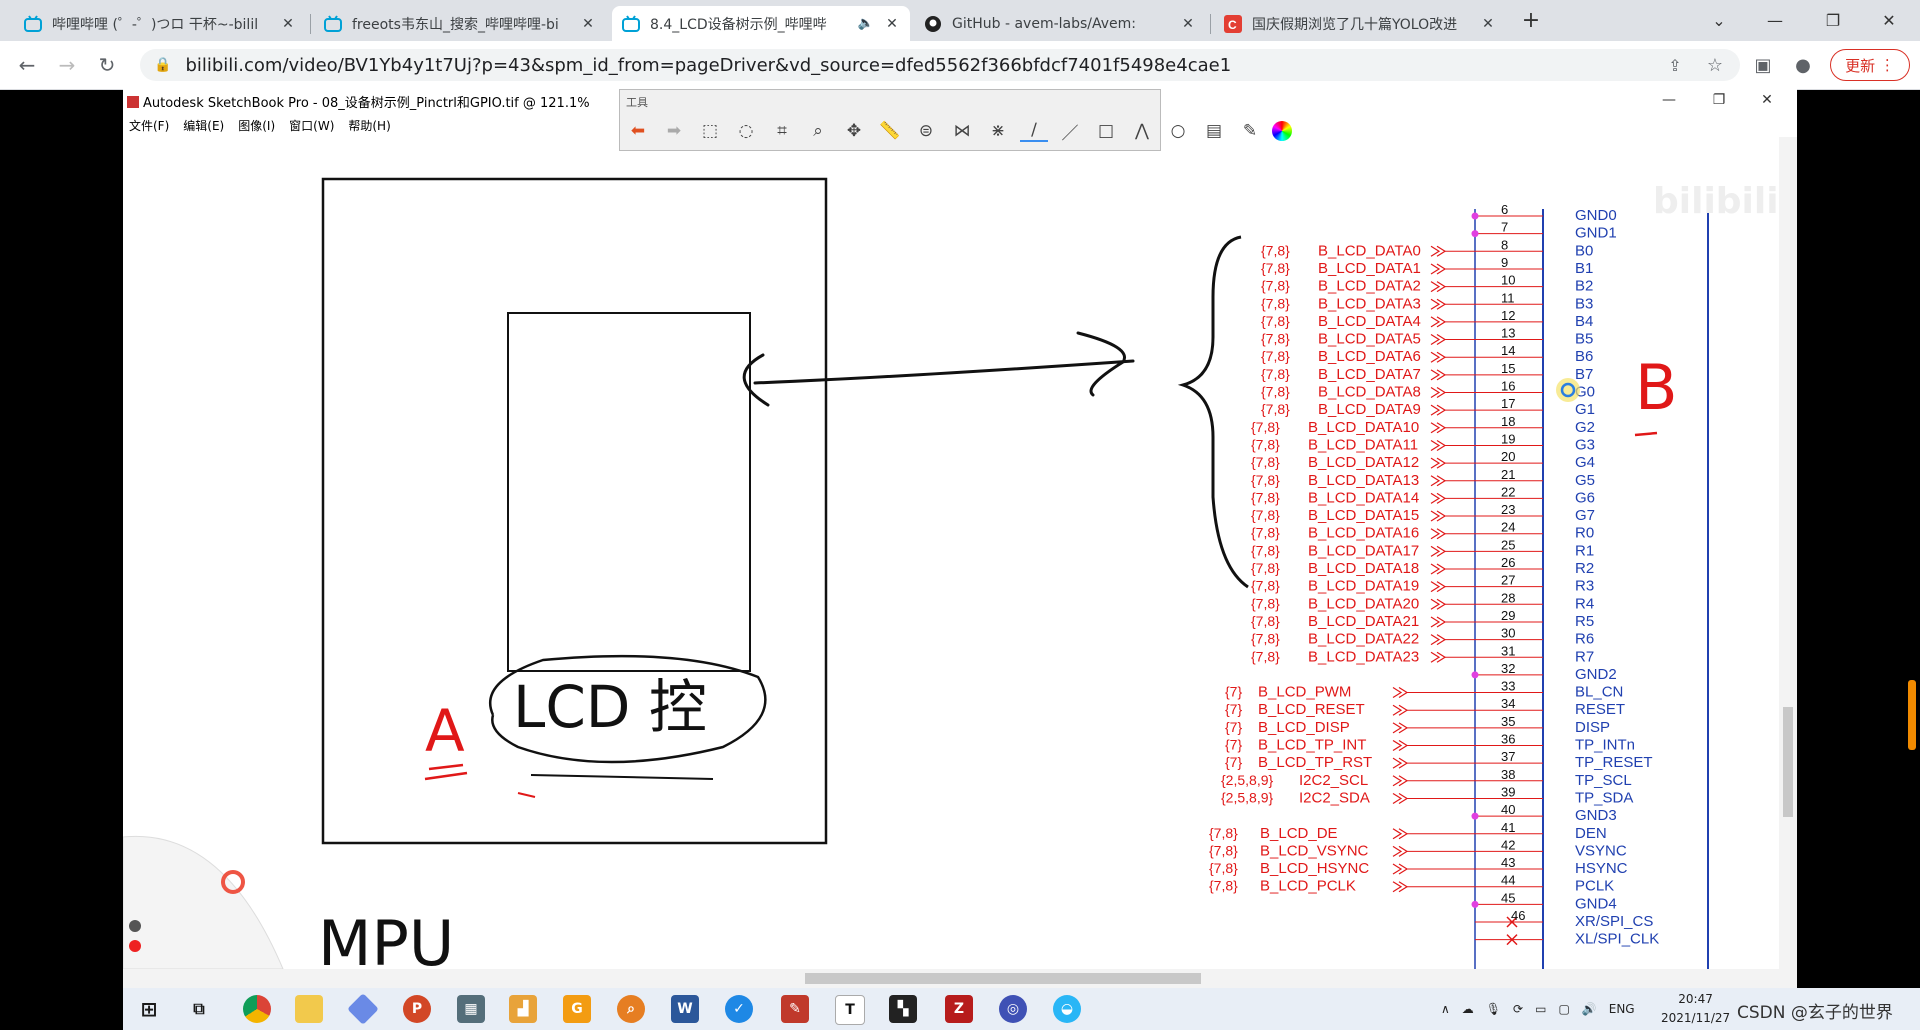  What do you see at coordinates (203, 902) in the screenshot?
I see `radial-palette` at bounding box center [203, 902].